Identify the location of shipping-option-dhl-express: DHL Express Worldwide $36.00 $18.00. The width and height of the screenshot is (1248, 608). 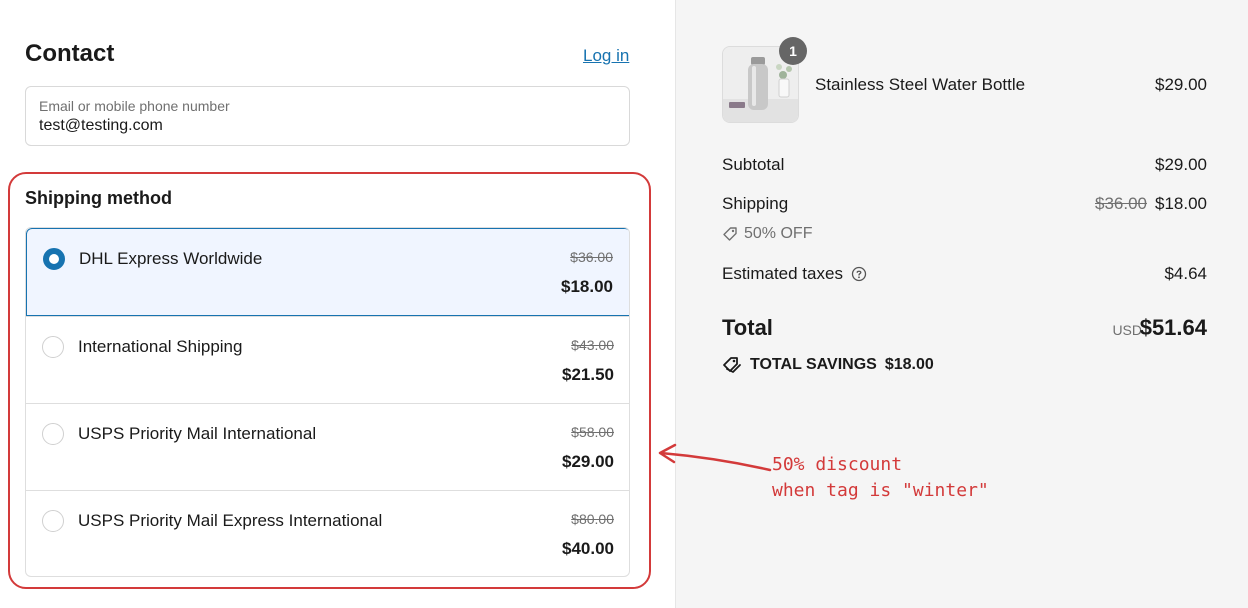
(327, 272).